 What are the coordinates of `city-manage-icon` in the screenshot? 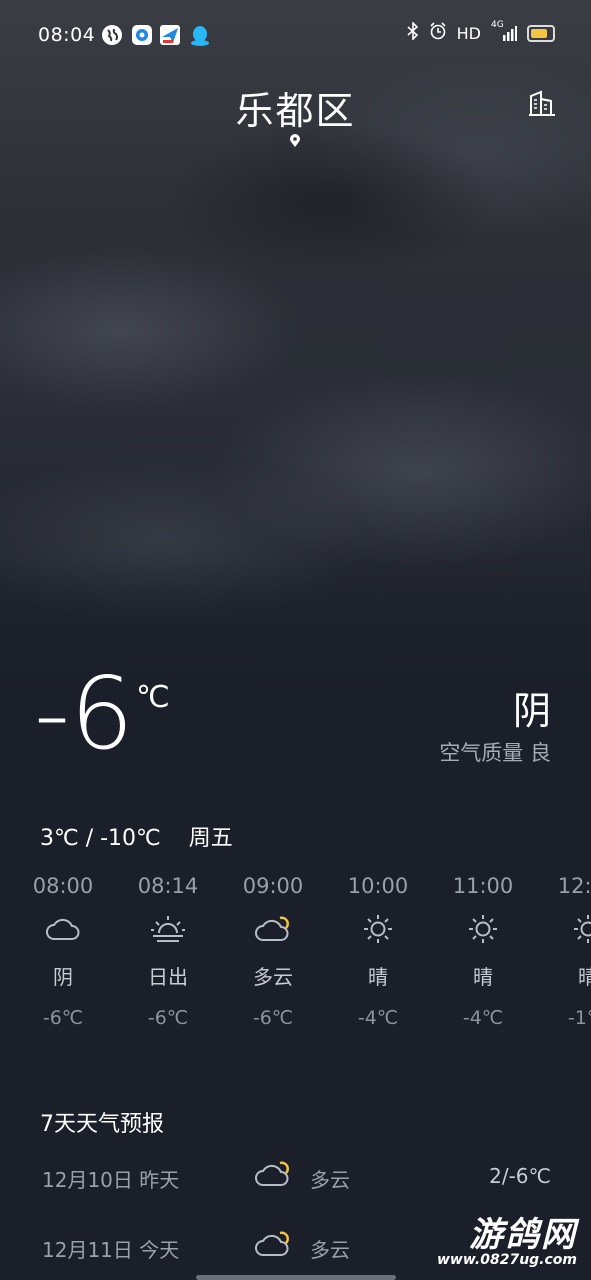 It's located at (542, 103).